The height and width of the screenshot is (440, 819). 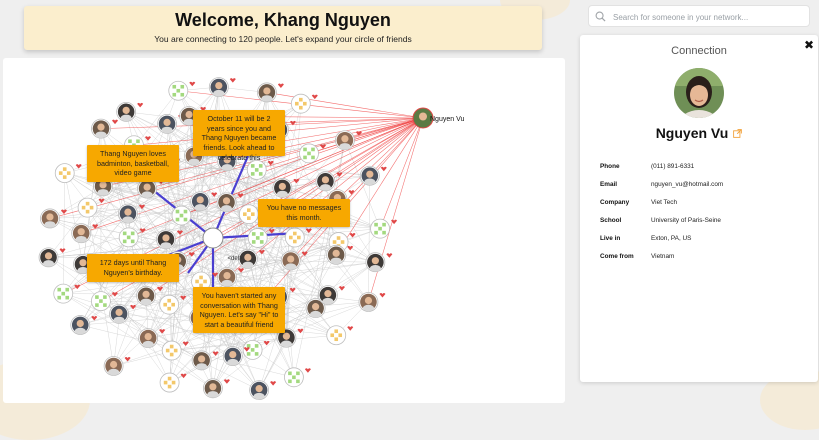 I want to click on detail-label: Company, so click(x=614, y=202).